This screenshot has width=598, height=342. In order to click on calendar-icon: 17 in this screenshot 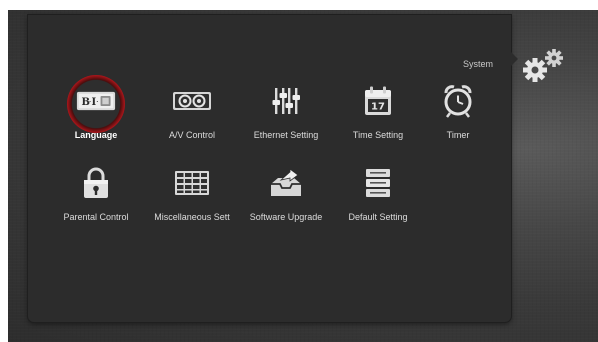, I will do `click(378, 101)`.